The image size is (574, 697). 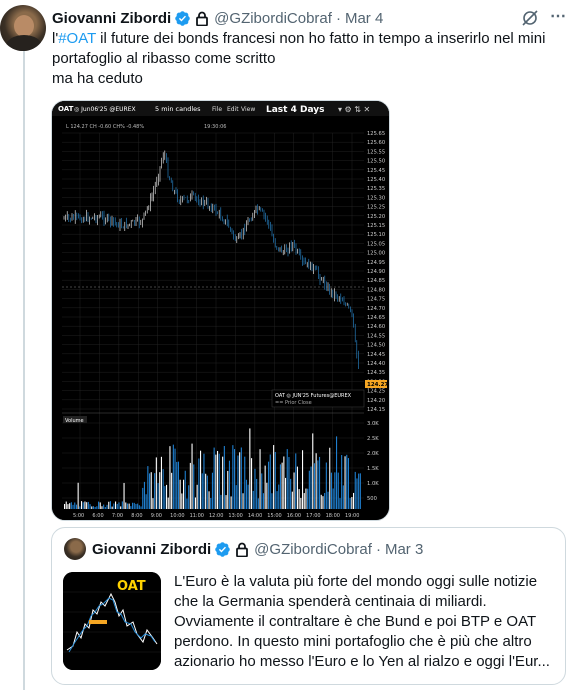 What do you see at coordinates (111, 18) in the screenshot?
I see `author-name: Giovanni Zibordi` at bounding box center [111, 18].